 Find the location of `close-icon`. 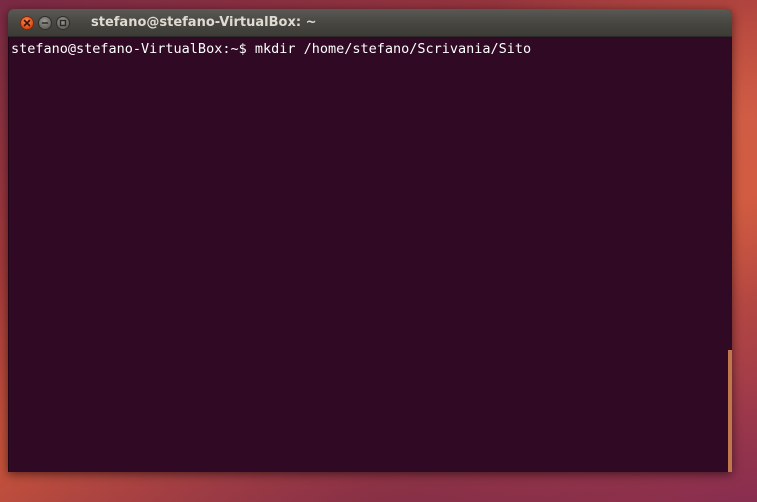

close-icon is located at coordinates (27, 22).